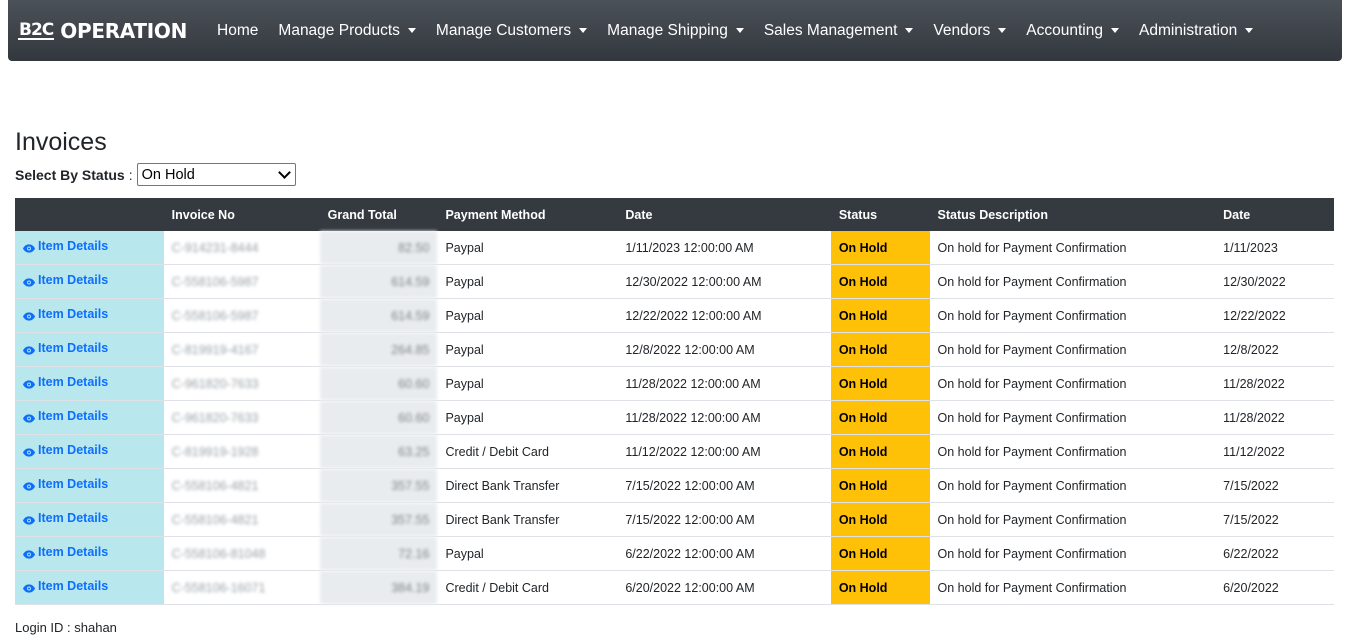 The image size is (1349, 635). I want to click on column-header-status: Status, so click(880, 214).